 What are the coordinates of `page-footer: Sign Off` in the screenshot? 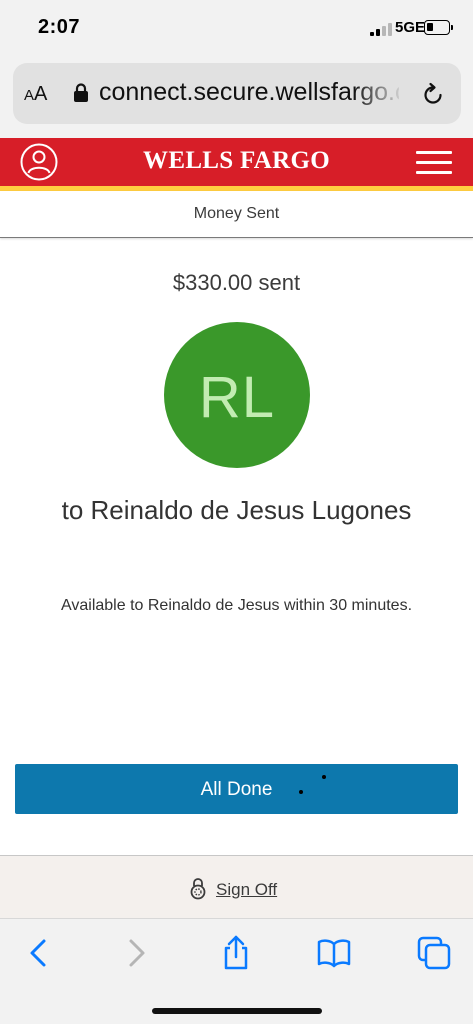 It's located at (236, 887).